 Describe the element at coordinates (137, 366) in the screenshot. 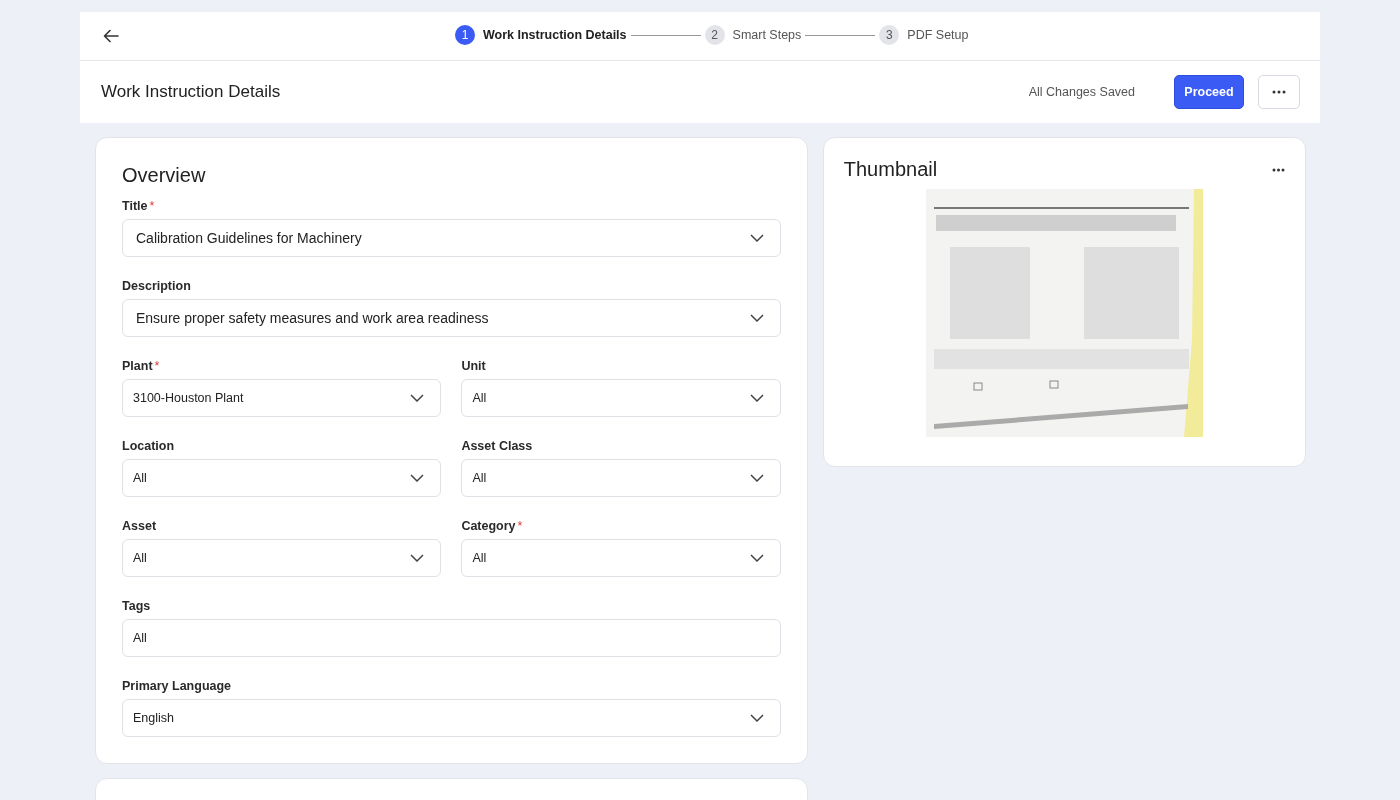

I see `field-label: Plant` at that location.